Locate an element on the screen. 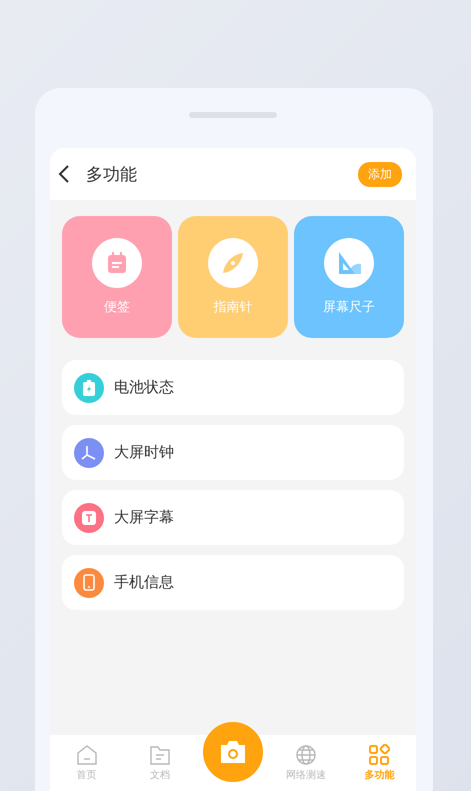  battery-icon is located at coordinates (89, 388).